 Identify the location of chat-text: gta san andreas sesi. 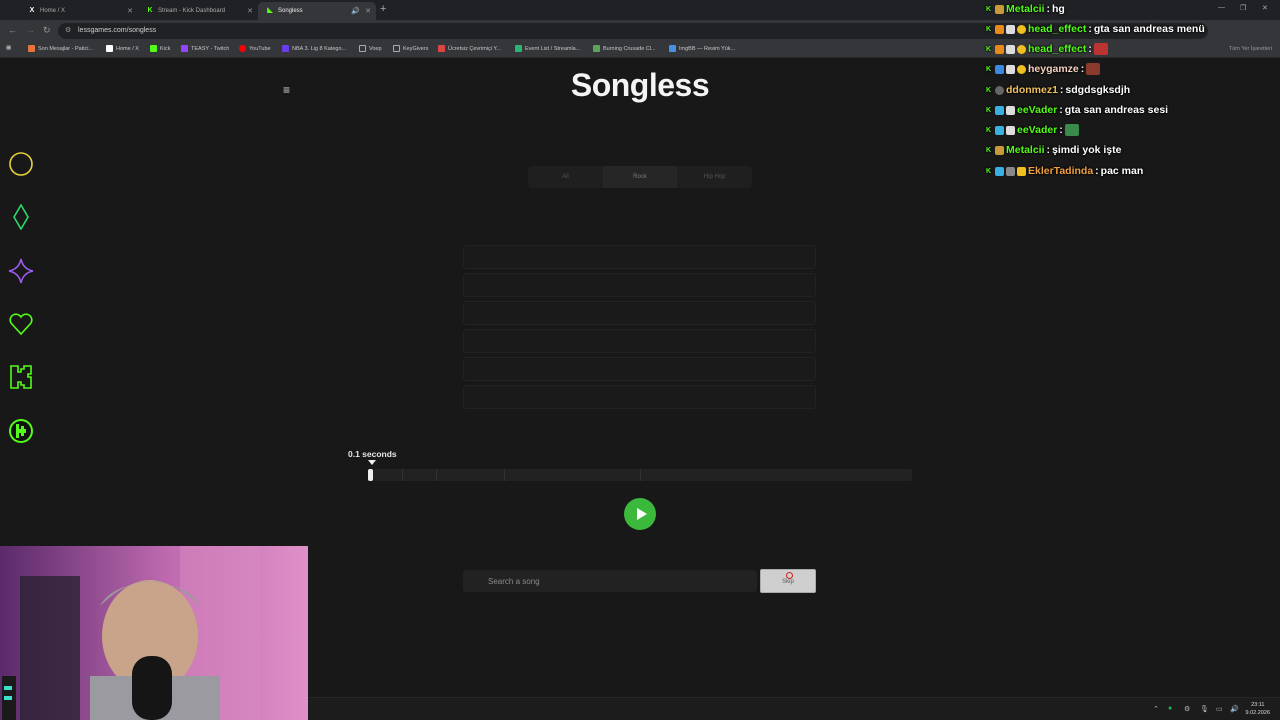
(1116, 110).